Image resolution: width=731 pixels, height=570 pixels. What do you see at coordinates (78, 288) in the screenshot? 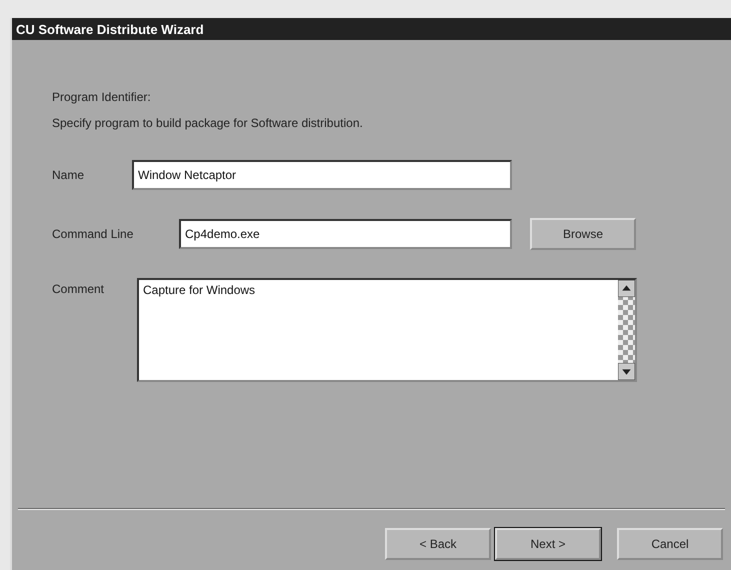
I see `field-label: Comment` at bounding box center [78, 288].